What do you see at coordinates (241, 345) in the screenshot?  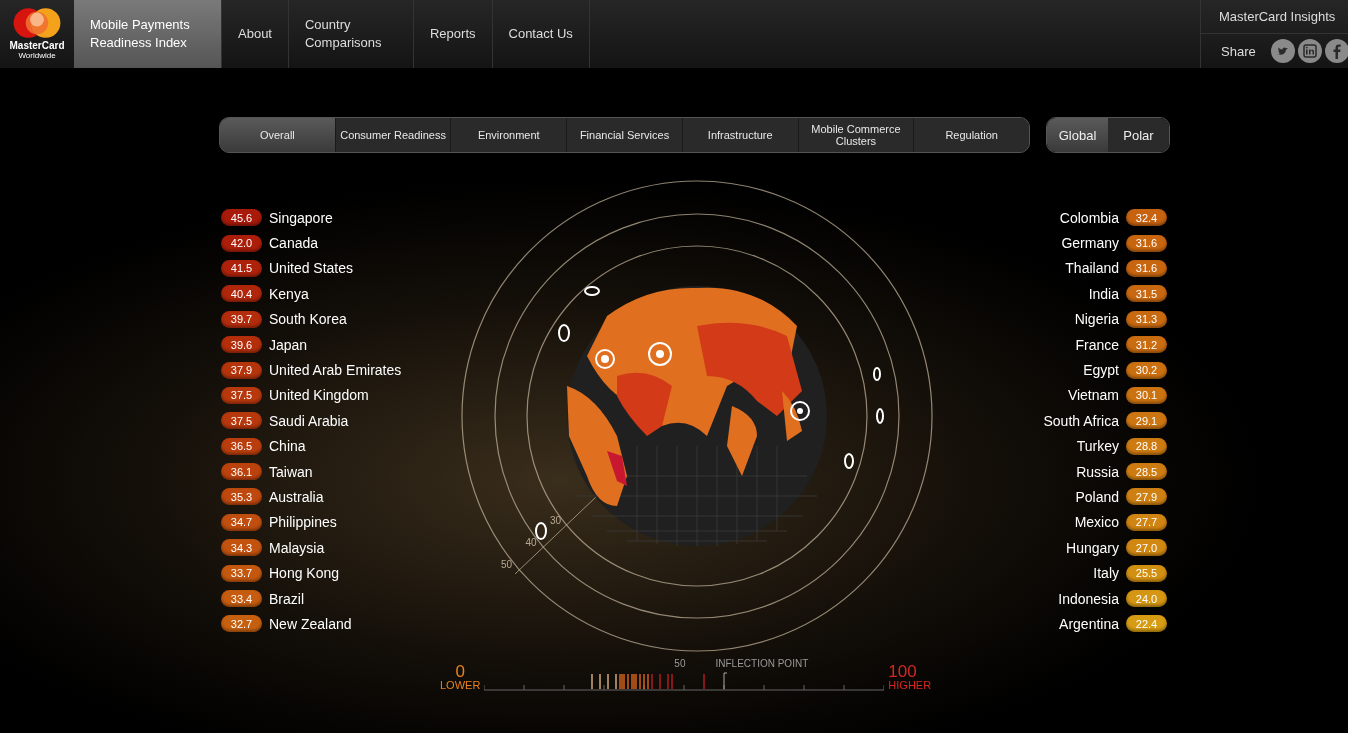 I see `score-badge: 39.6` at bounding box center [241, 345].